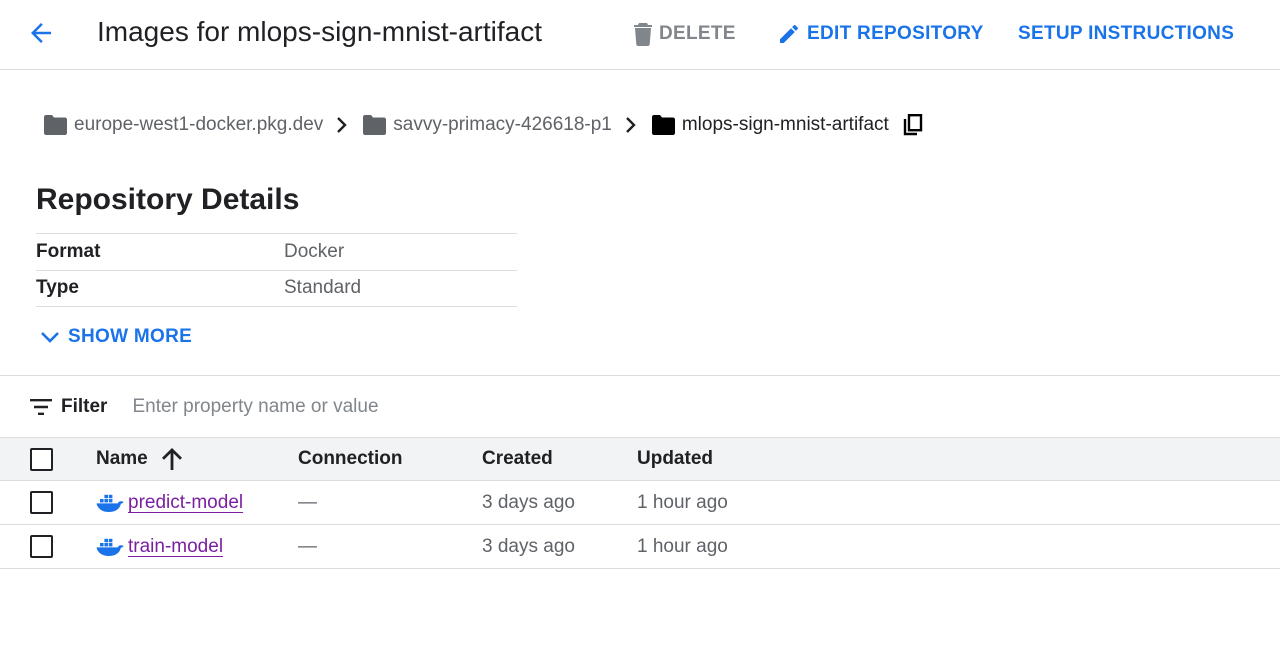  I want to click on pencil-icon, so click(792, 34).